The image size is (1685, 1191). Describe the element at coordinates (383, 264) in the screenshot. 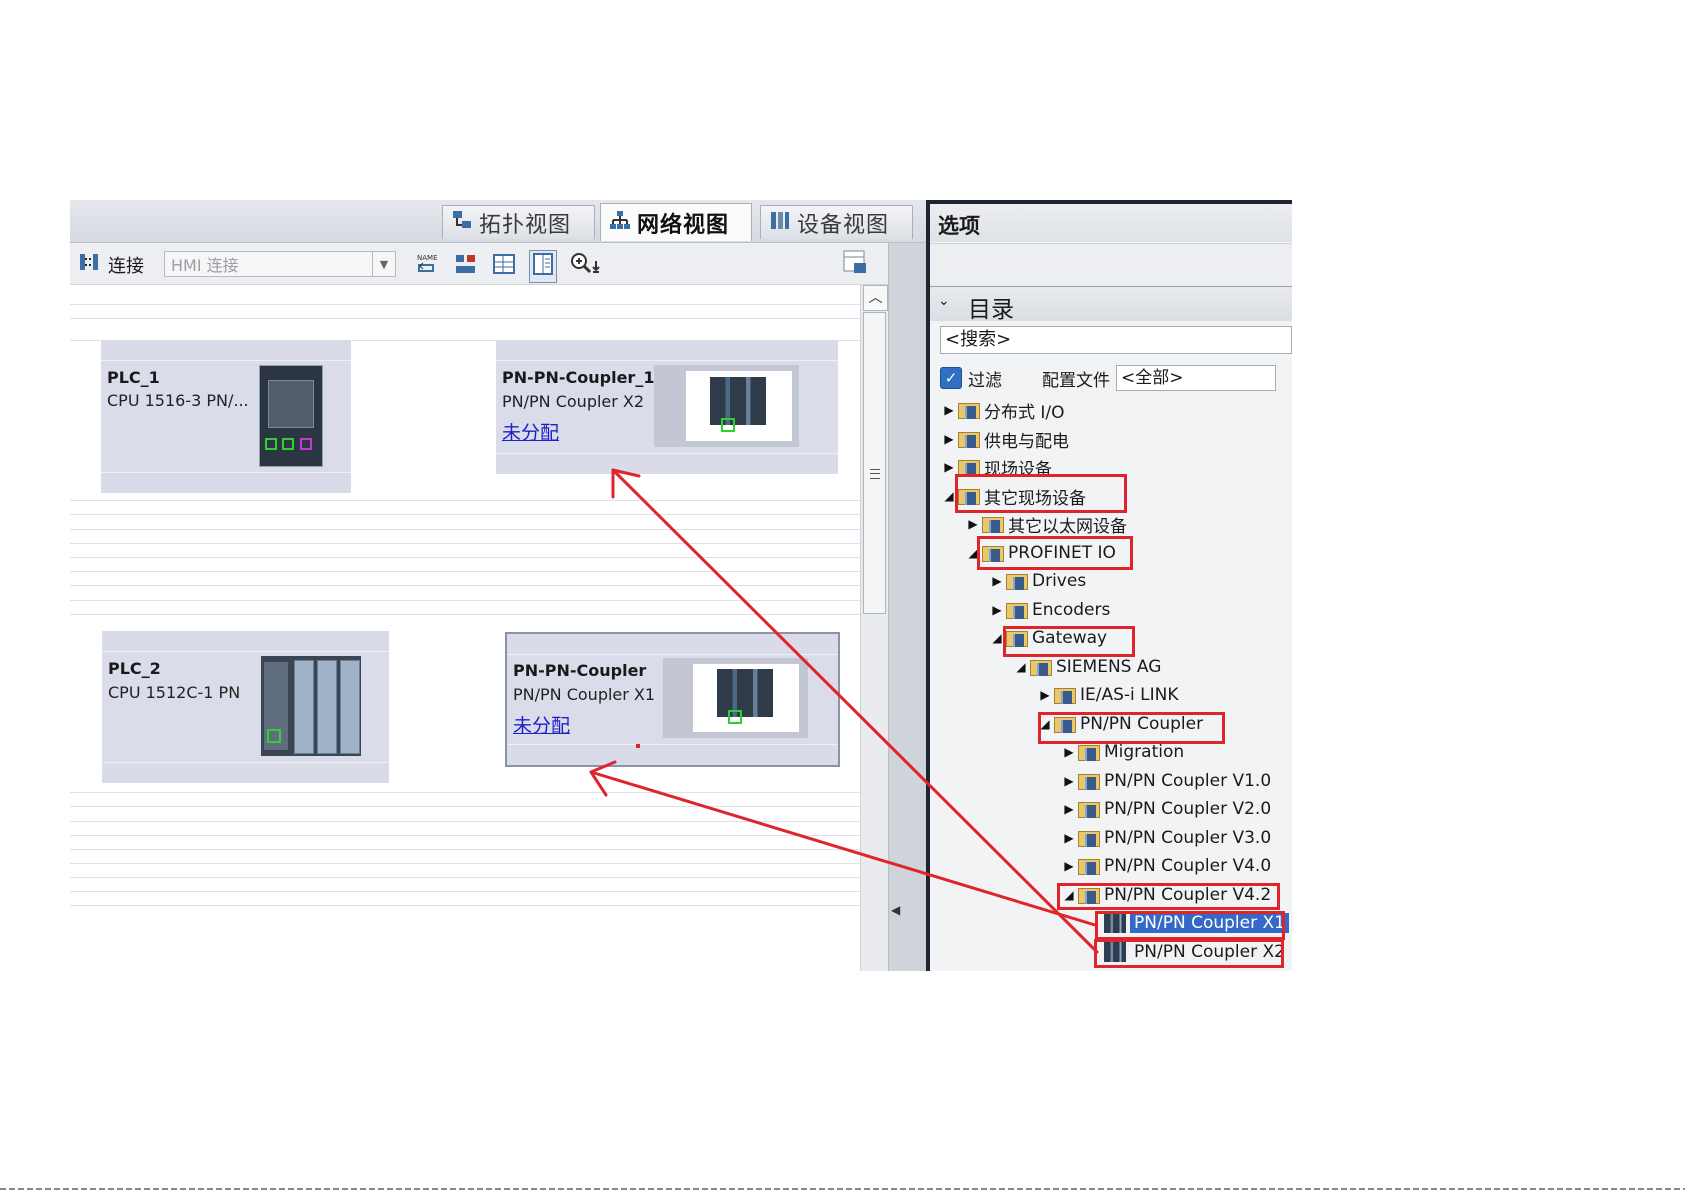

I see `chevron-down-icon: ▼` at that location.